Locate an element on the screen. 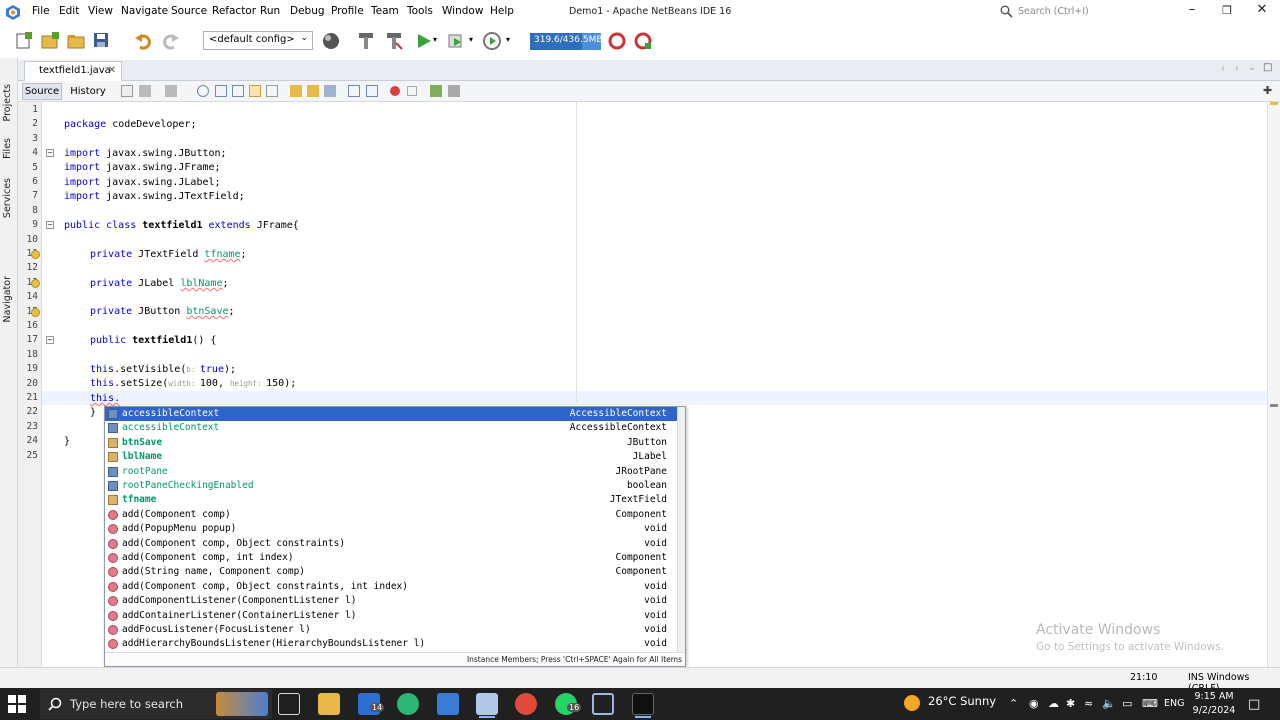 The height and width of the screenshot is (720, 1280). show-hidden-icons-icon: ⌃ is located at coordinates (1013, 703).